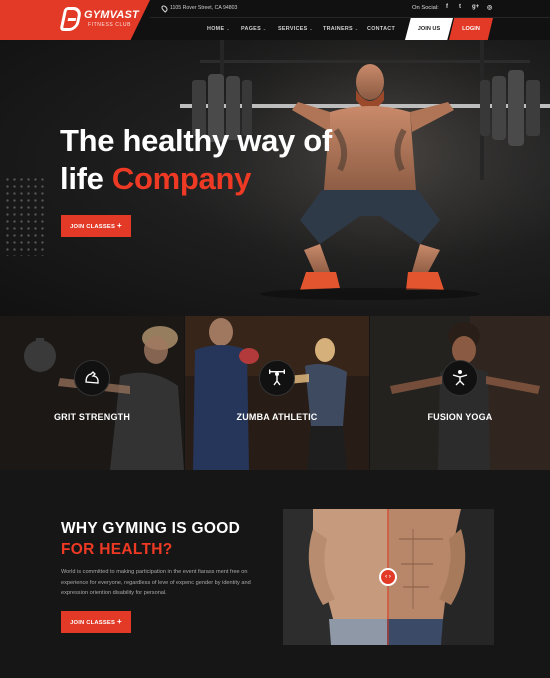 The image size is (550, 678). I want to click on logo: GYMVAST FITNESS CLUB, so click(75, 20).